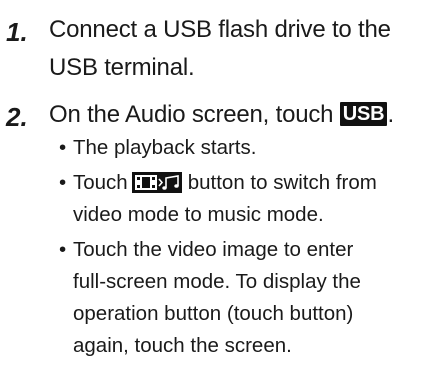  Describe the element at coordinates (182, 345) in the screenshot. I see `bullet-line: again, touch the screen.` at that location.